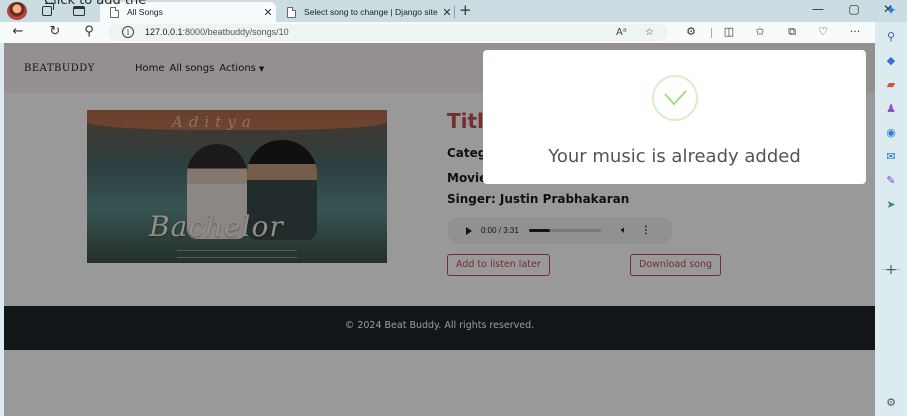 The image size is (907, 416). Describe the element at coordinates (891, 270) in the screenshot. I see `add-sidebar-app-icon: +` at that location.